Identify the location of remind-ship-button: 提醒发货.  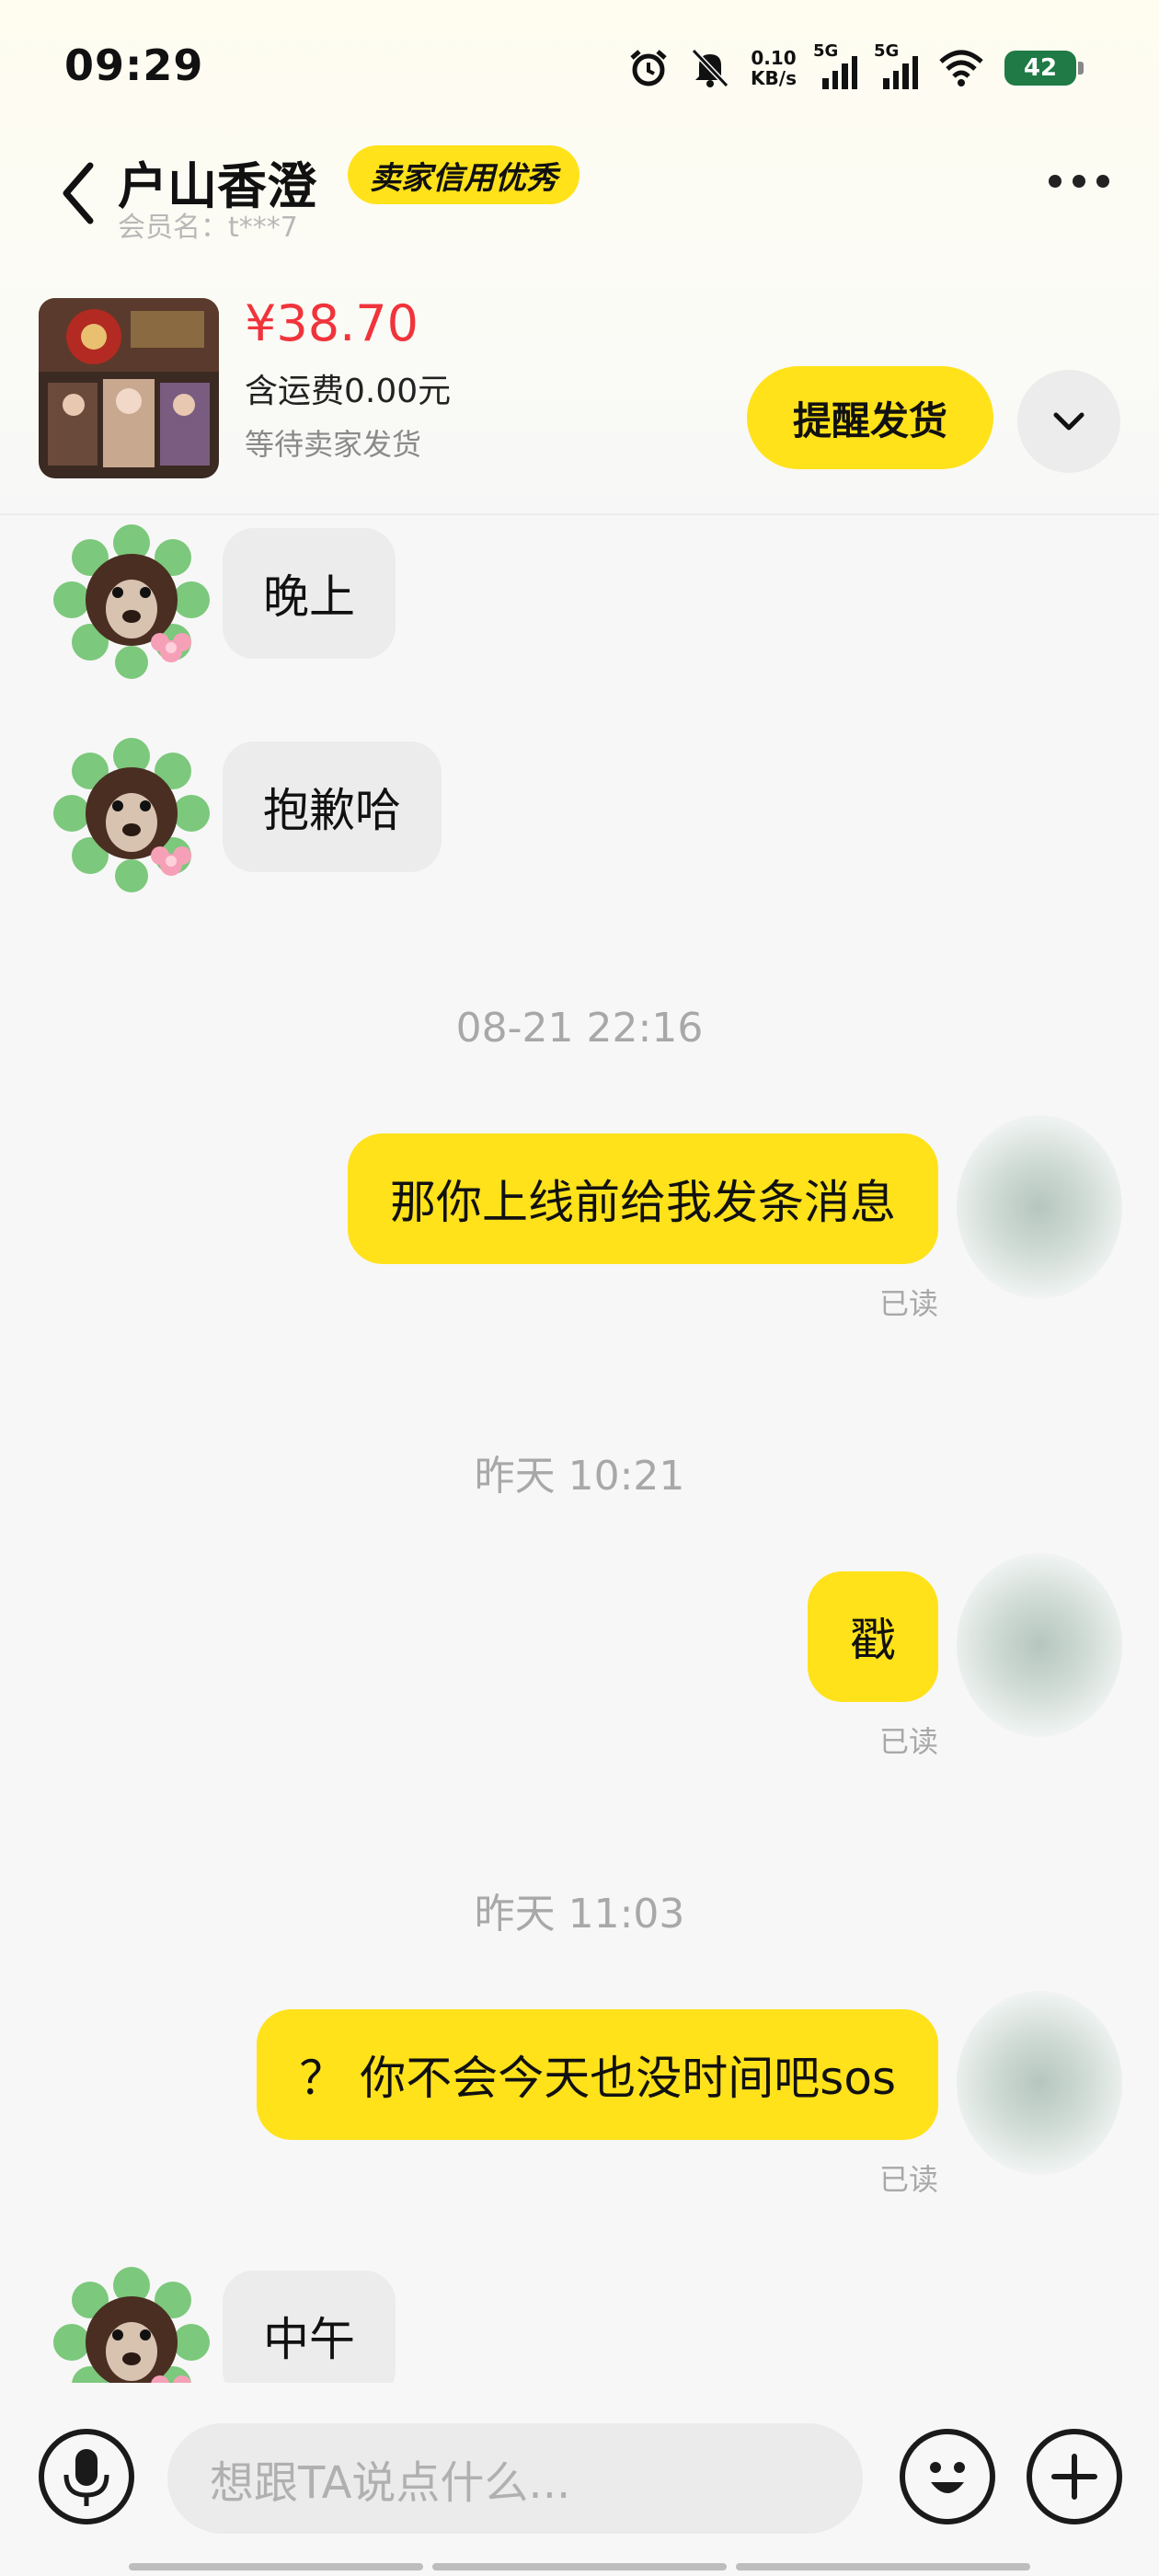
(870, 417).